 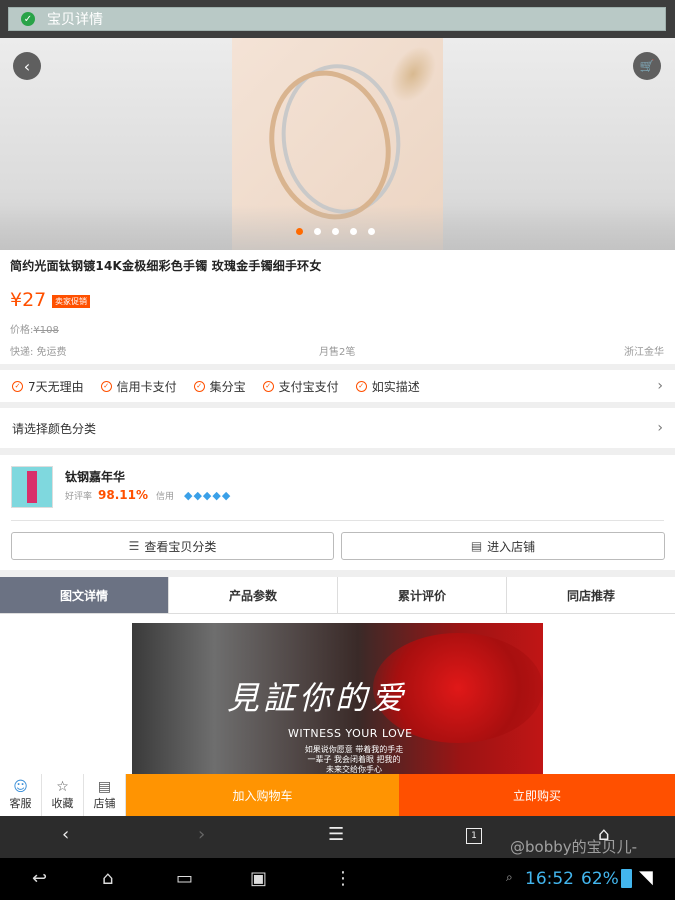 I want to click on service-item: ✓ 7天无理由, so click(x=48, y=386).